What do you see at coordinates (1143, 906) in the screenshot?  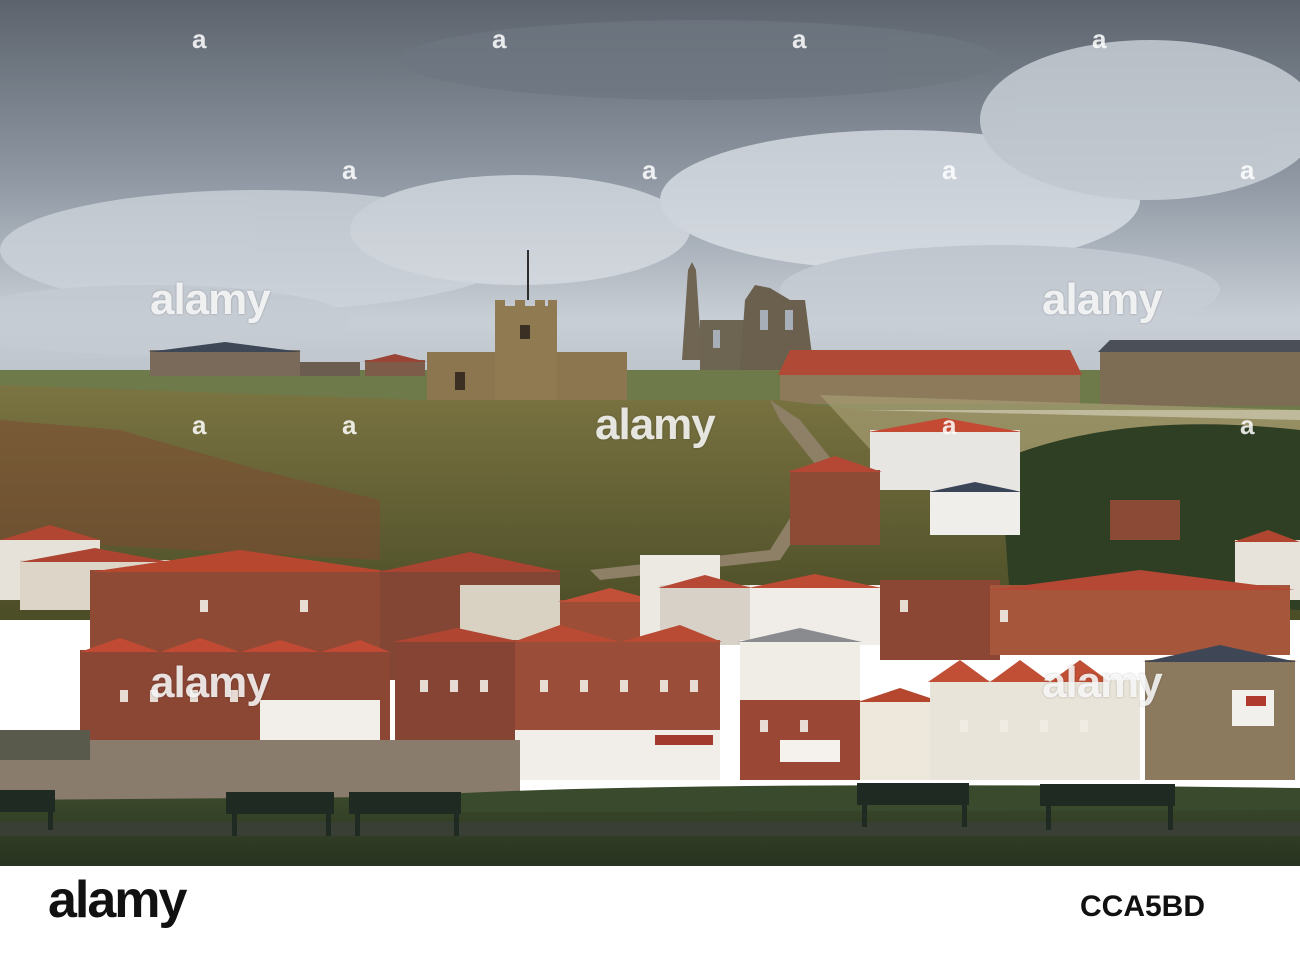 I see `image-id: CCA5BD` at bounding box center [1143, 906].